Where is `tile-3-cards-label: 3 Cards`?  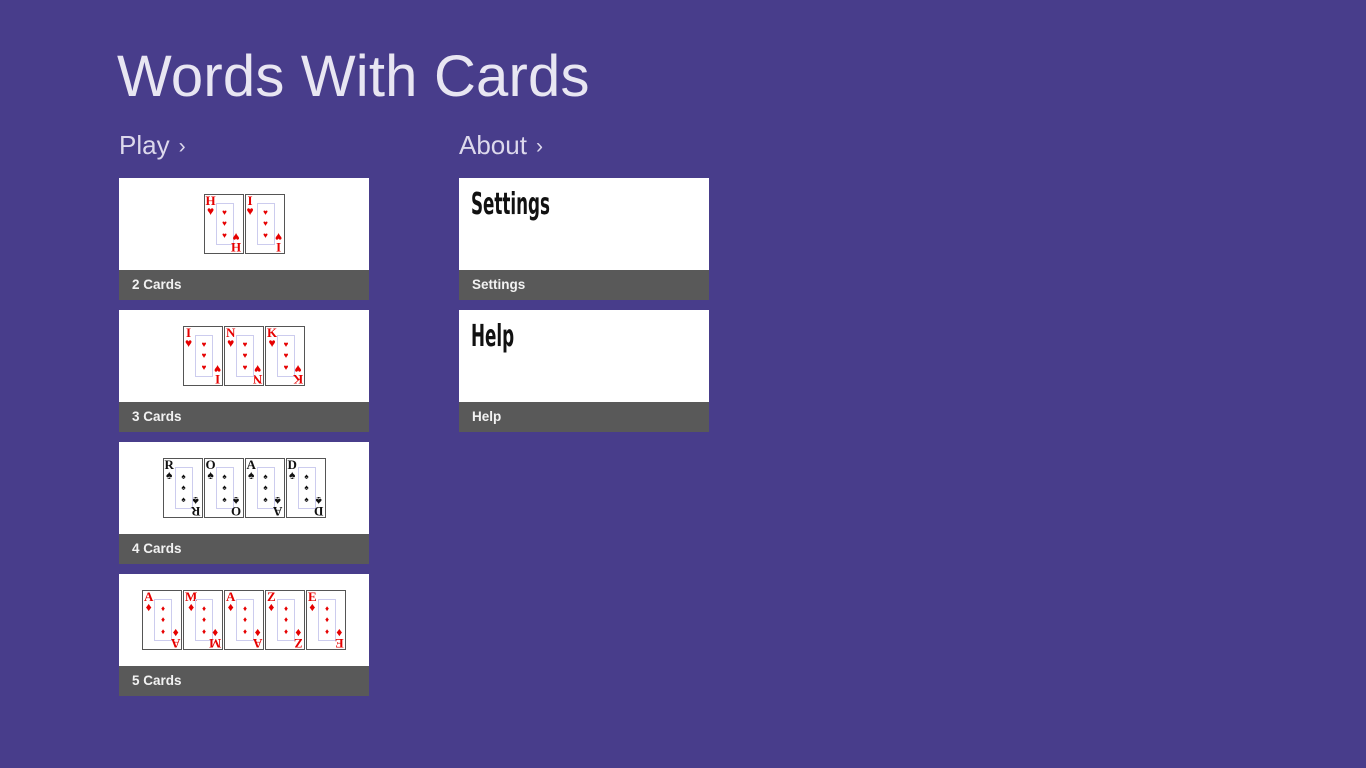 tile-3-cards-label: 3 Cards is located at coordinates (157, 417).